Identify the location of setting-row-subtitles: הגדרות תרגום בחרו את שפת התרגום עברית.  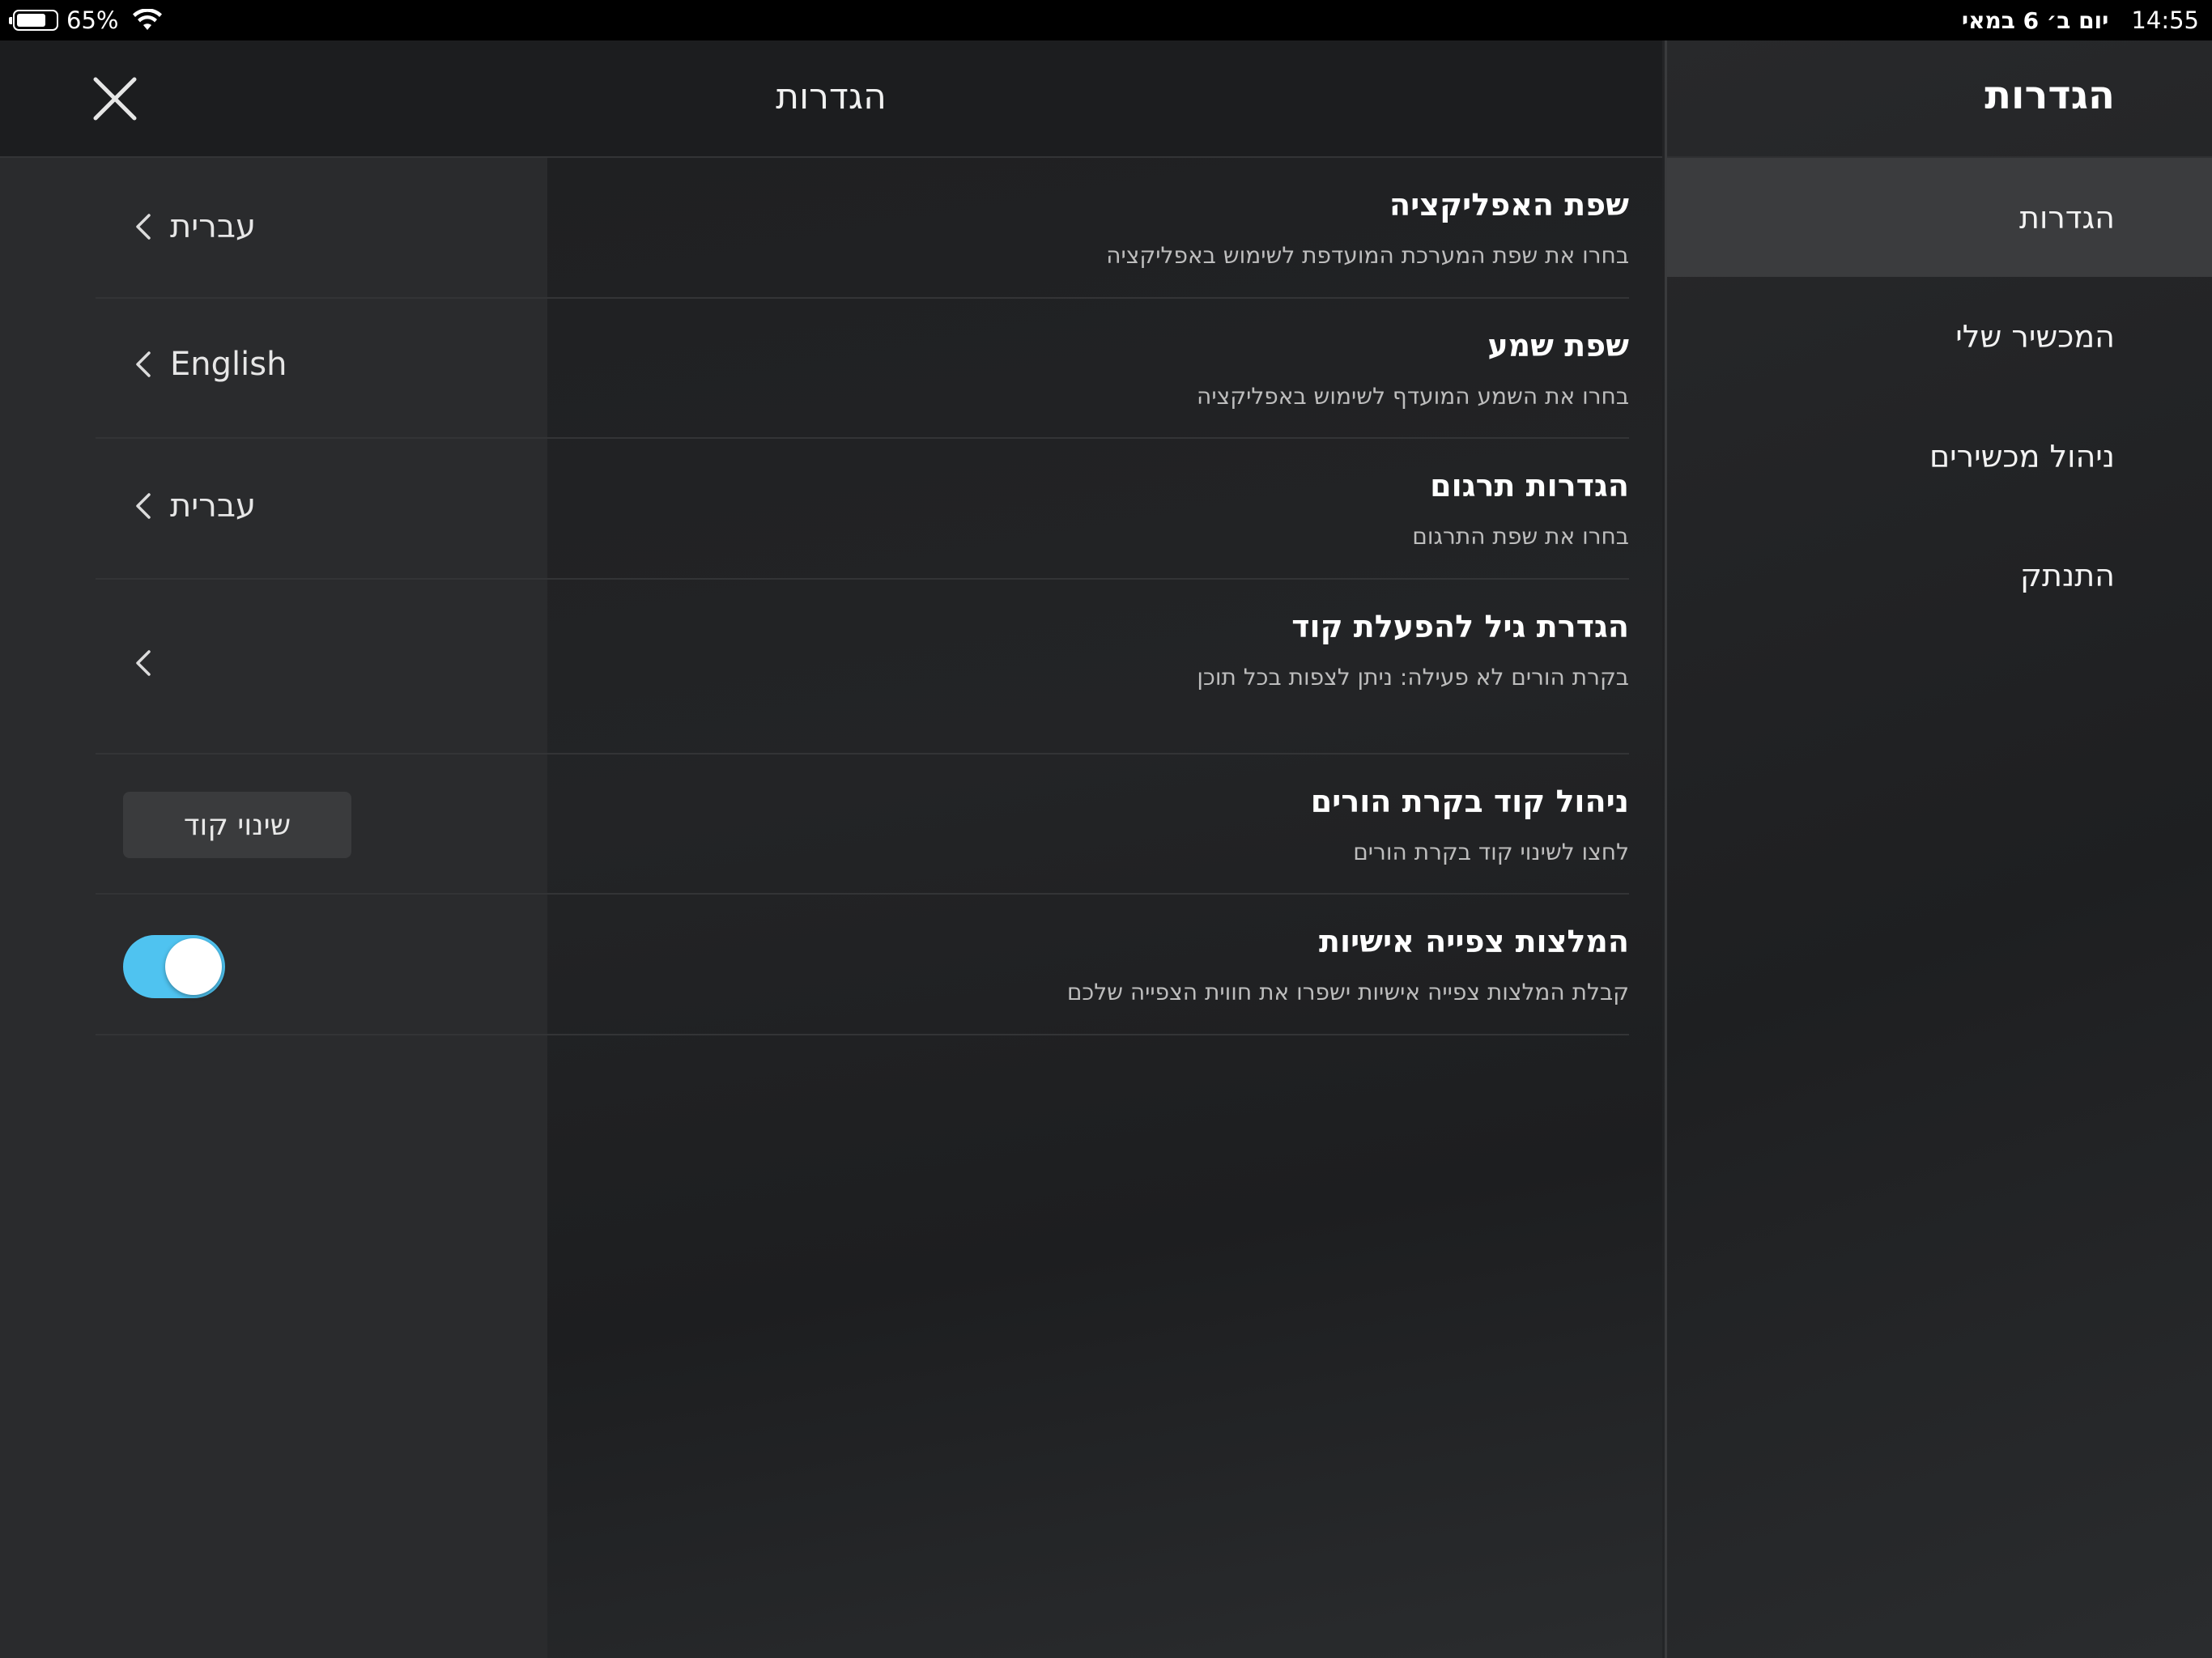
(862, 509).